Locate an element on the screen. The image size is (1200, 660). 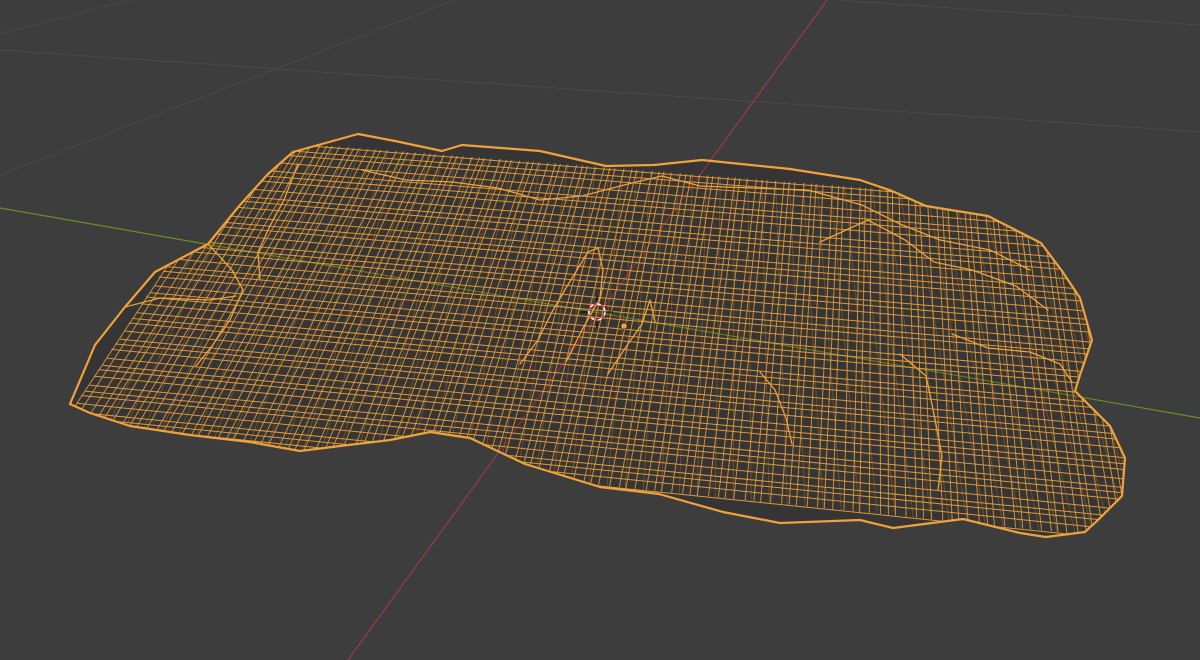
object-origin-dot is located at coordinates (624, 326).